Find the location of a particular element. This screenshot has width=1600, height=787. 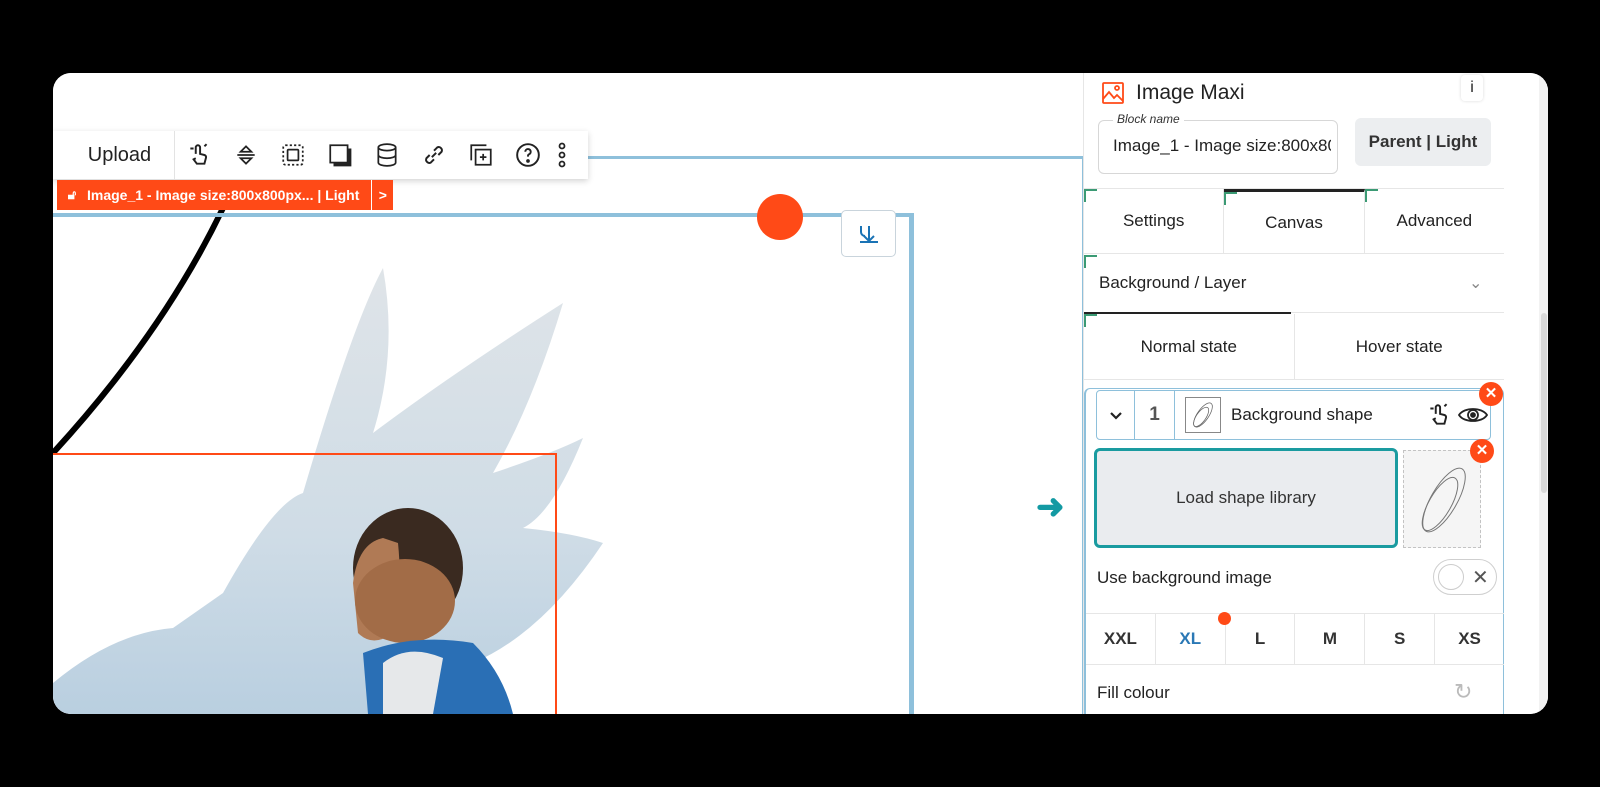

upload-button: Upload is located at coordinates (114, 155).